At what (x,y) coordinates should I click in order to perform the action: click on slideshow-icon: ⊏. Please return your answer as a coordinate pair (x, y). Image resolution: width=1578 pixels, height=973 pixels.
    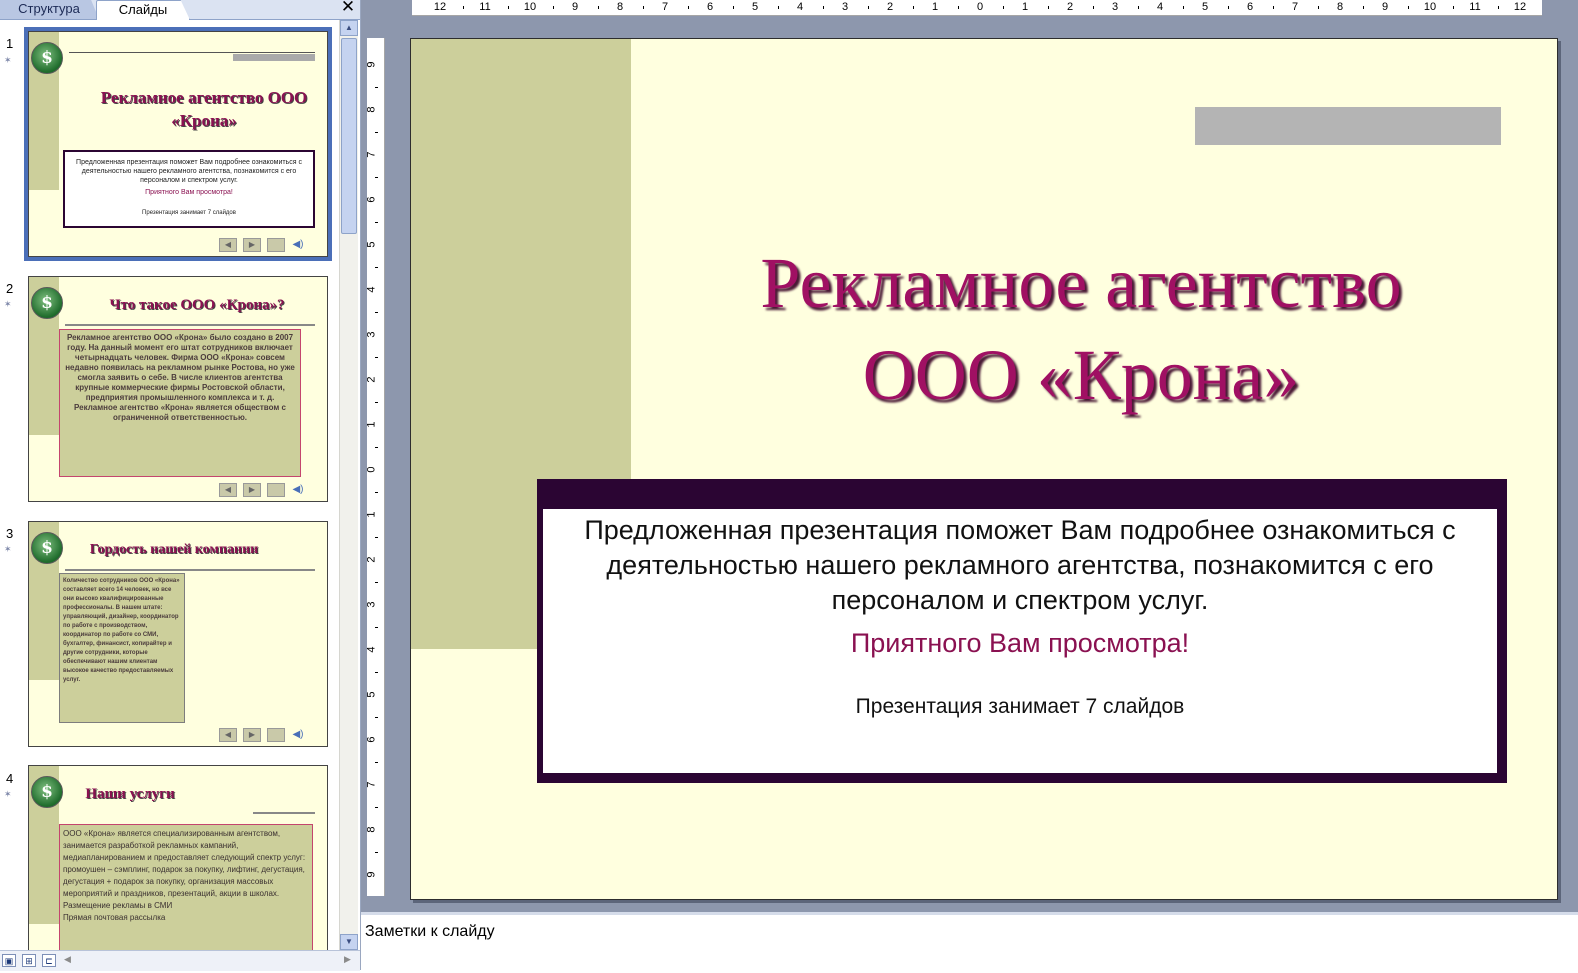
    Looking at the image, I should click on (49, 960).